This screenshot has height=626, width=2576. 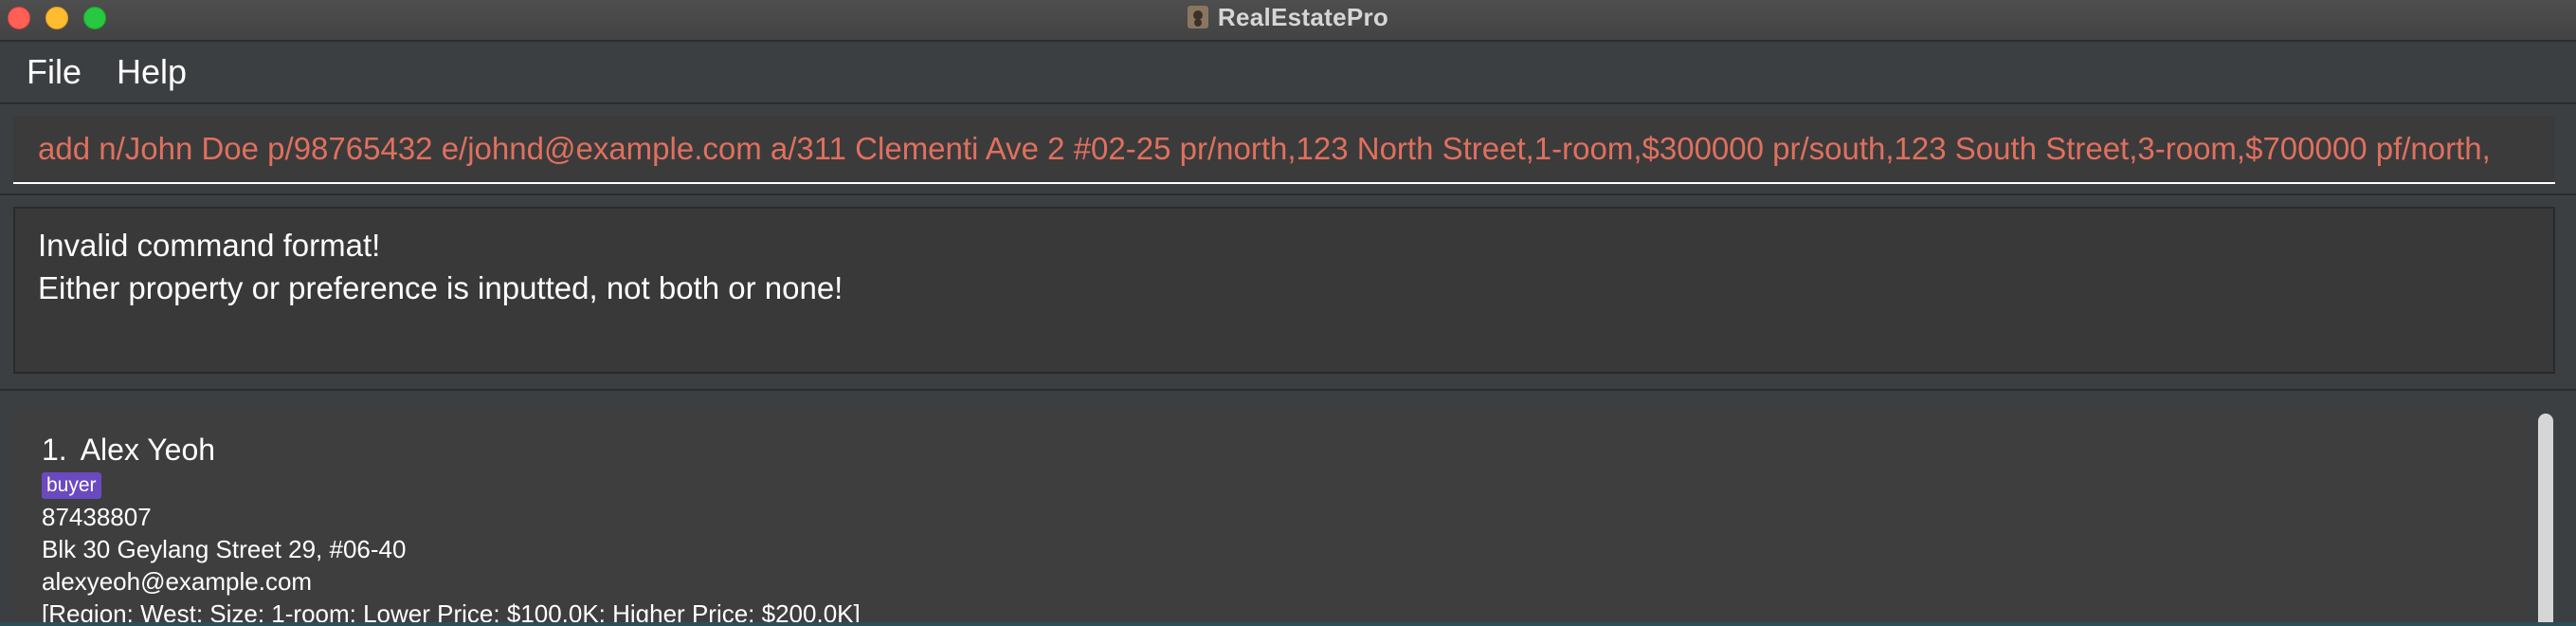 What do you see at coordinates (1197, 17) in the screenshot?
I see `person-book-icon` at bounding box center [1197, 17].